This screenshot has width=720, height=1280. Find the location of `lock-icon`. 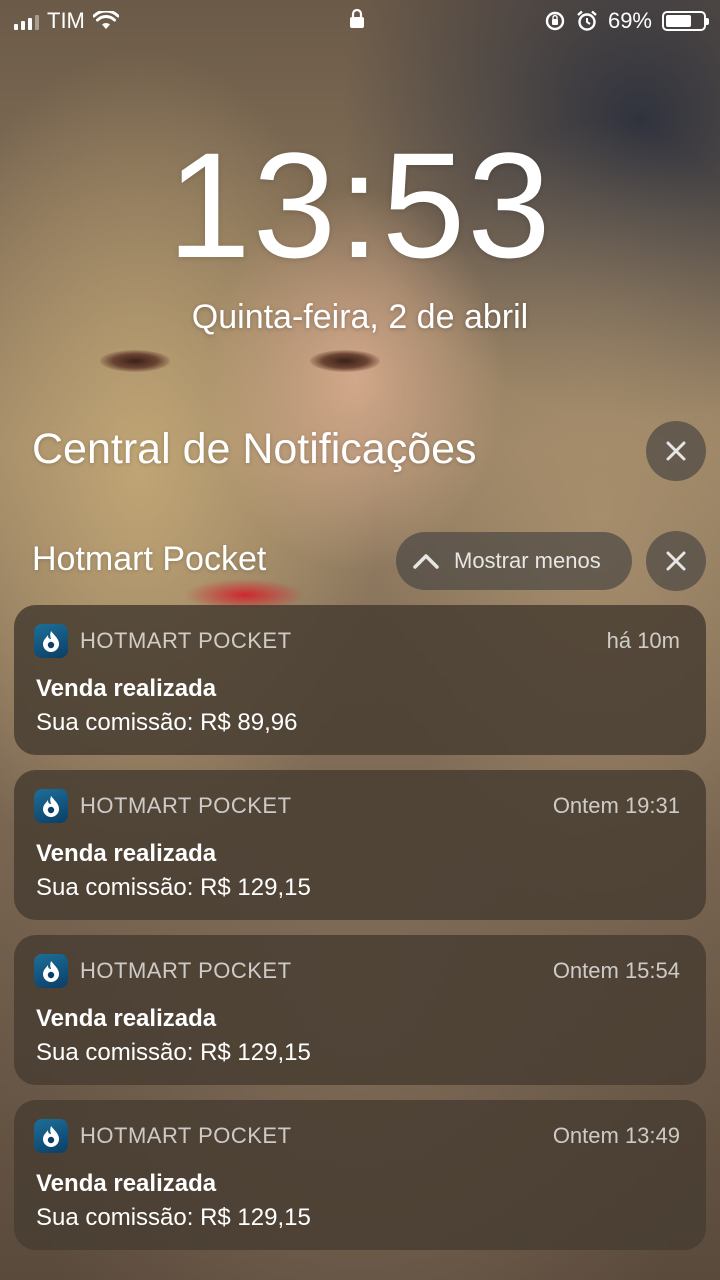

lock-icon is located at coordinates (357, 21).